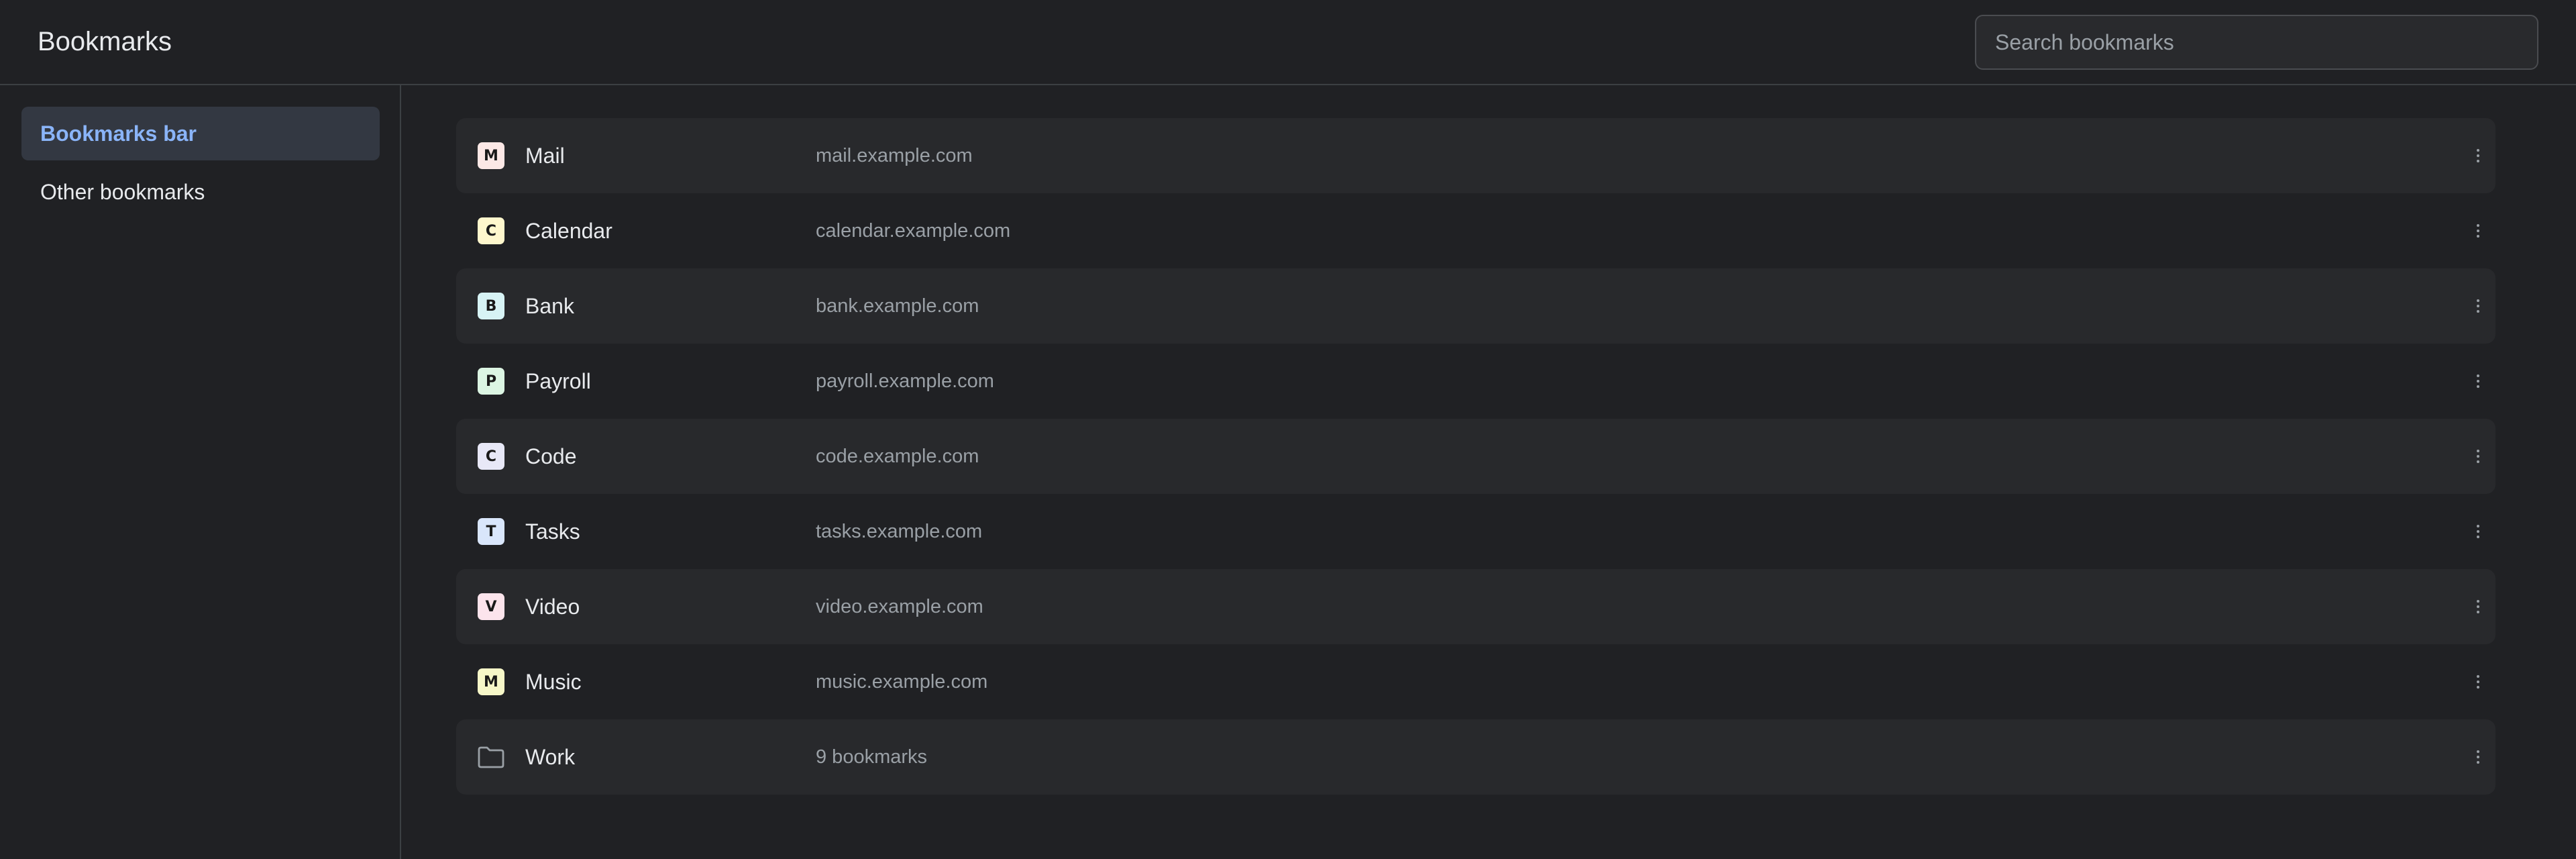 The image size is (2576, 859). I want to click on sidebar-item-other-bookmarks: Other bookmarks, so click(200, 192).